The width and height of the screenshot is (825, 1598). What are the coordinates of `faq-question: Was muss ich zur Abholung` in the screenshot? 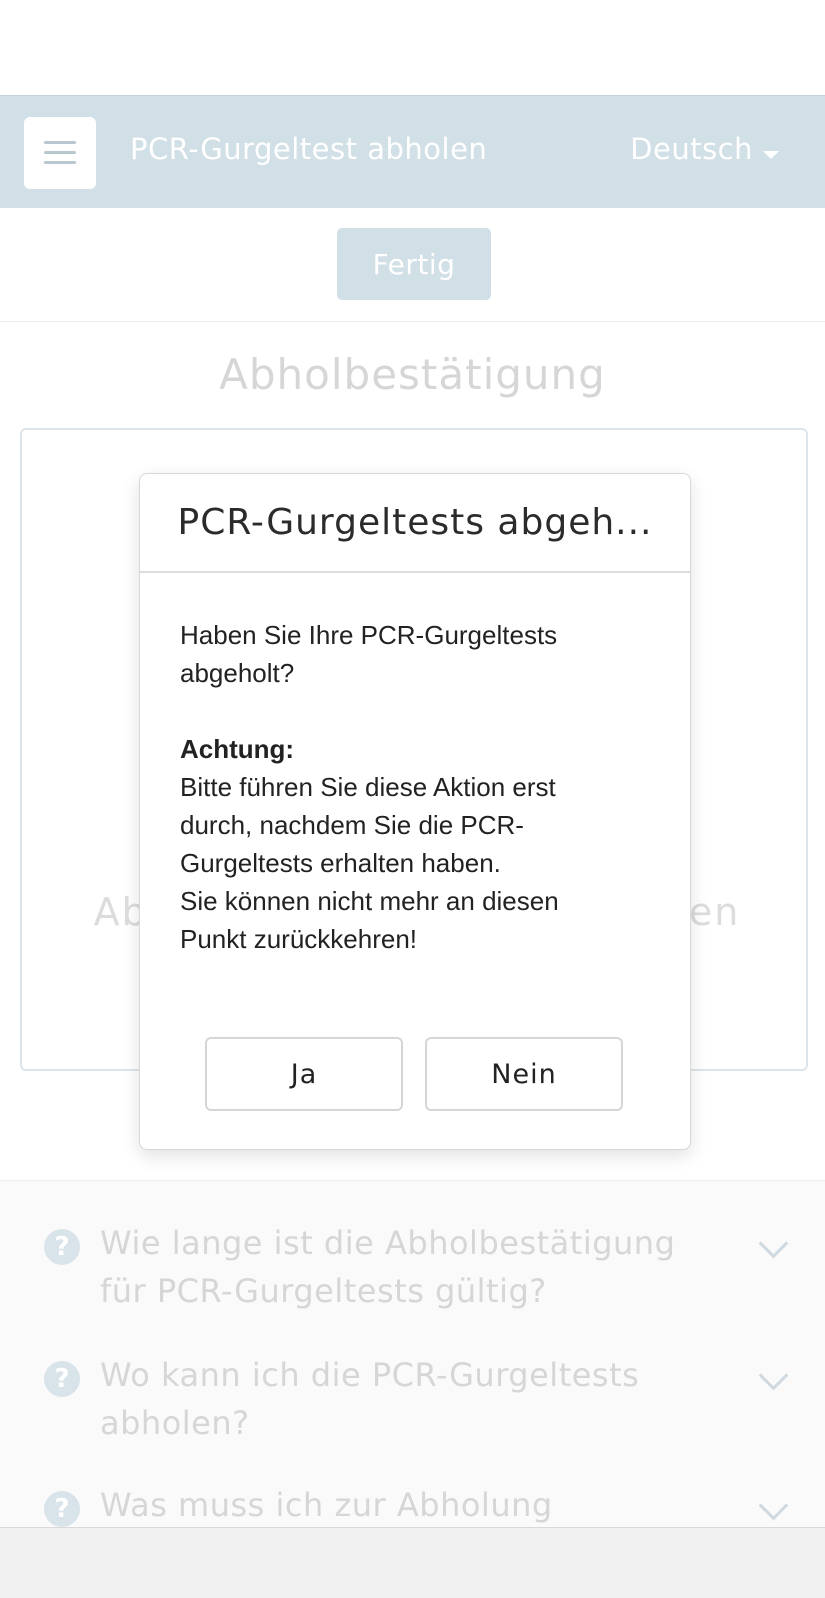 It's located at (326, 1505).